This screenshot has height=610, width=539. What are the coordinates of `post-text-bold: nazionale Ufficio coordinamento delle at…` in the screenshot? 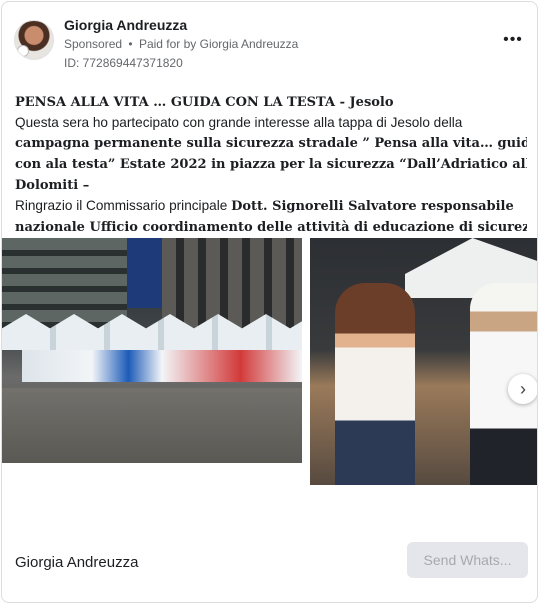 It's located at (271, 227).